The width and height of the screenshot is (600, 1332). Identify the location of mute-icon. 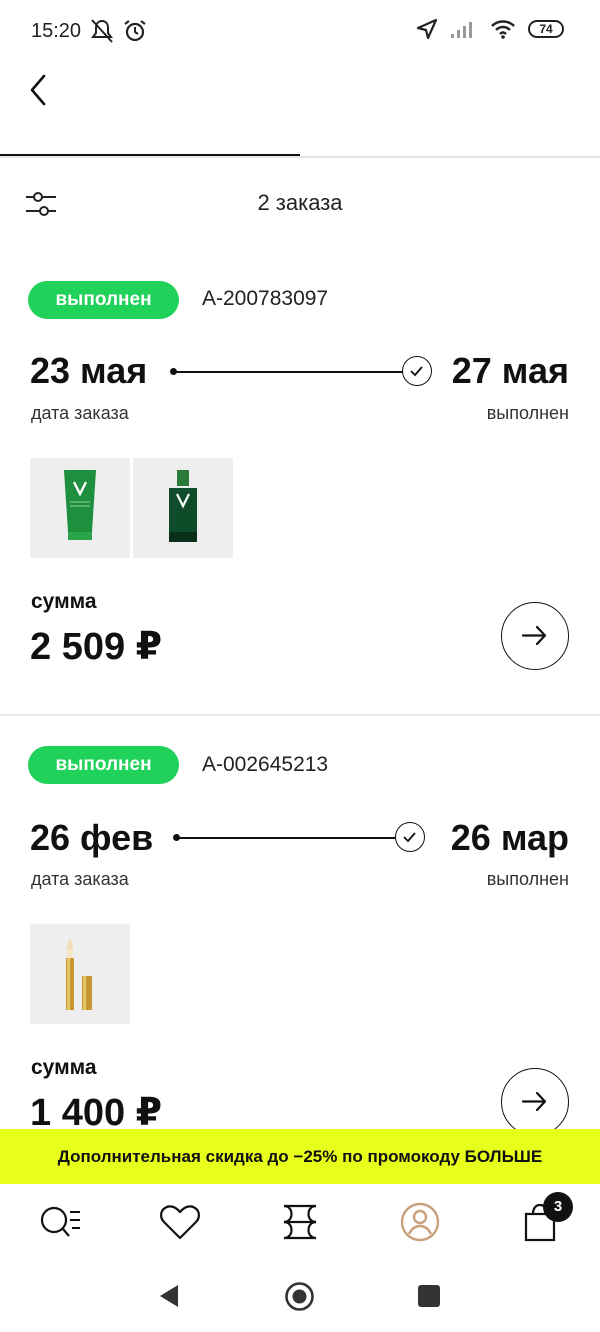
(102, 31).